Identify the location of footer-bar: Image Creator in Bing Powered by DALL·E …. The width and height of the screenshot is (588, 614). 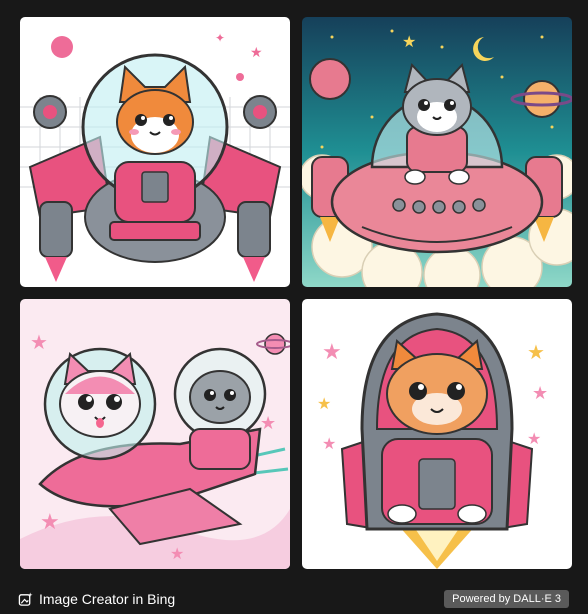
(294, 598).